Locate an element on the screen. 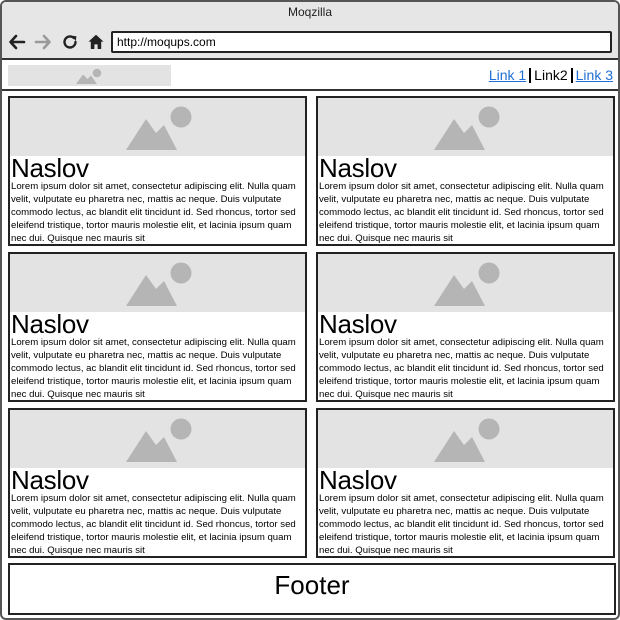 The width and height of the screenshot is (620, 620). logo is located at coordinates (89, 75).